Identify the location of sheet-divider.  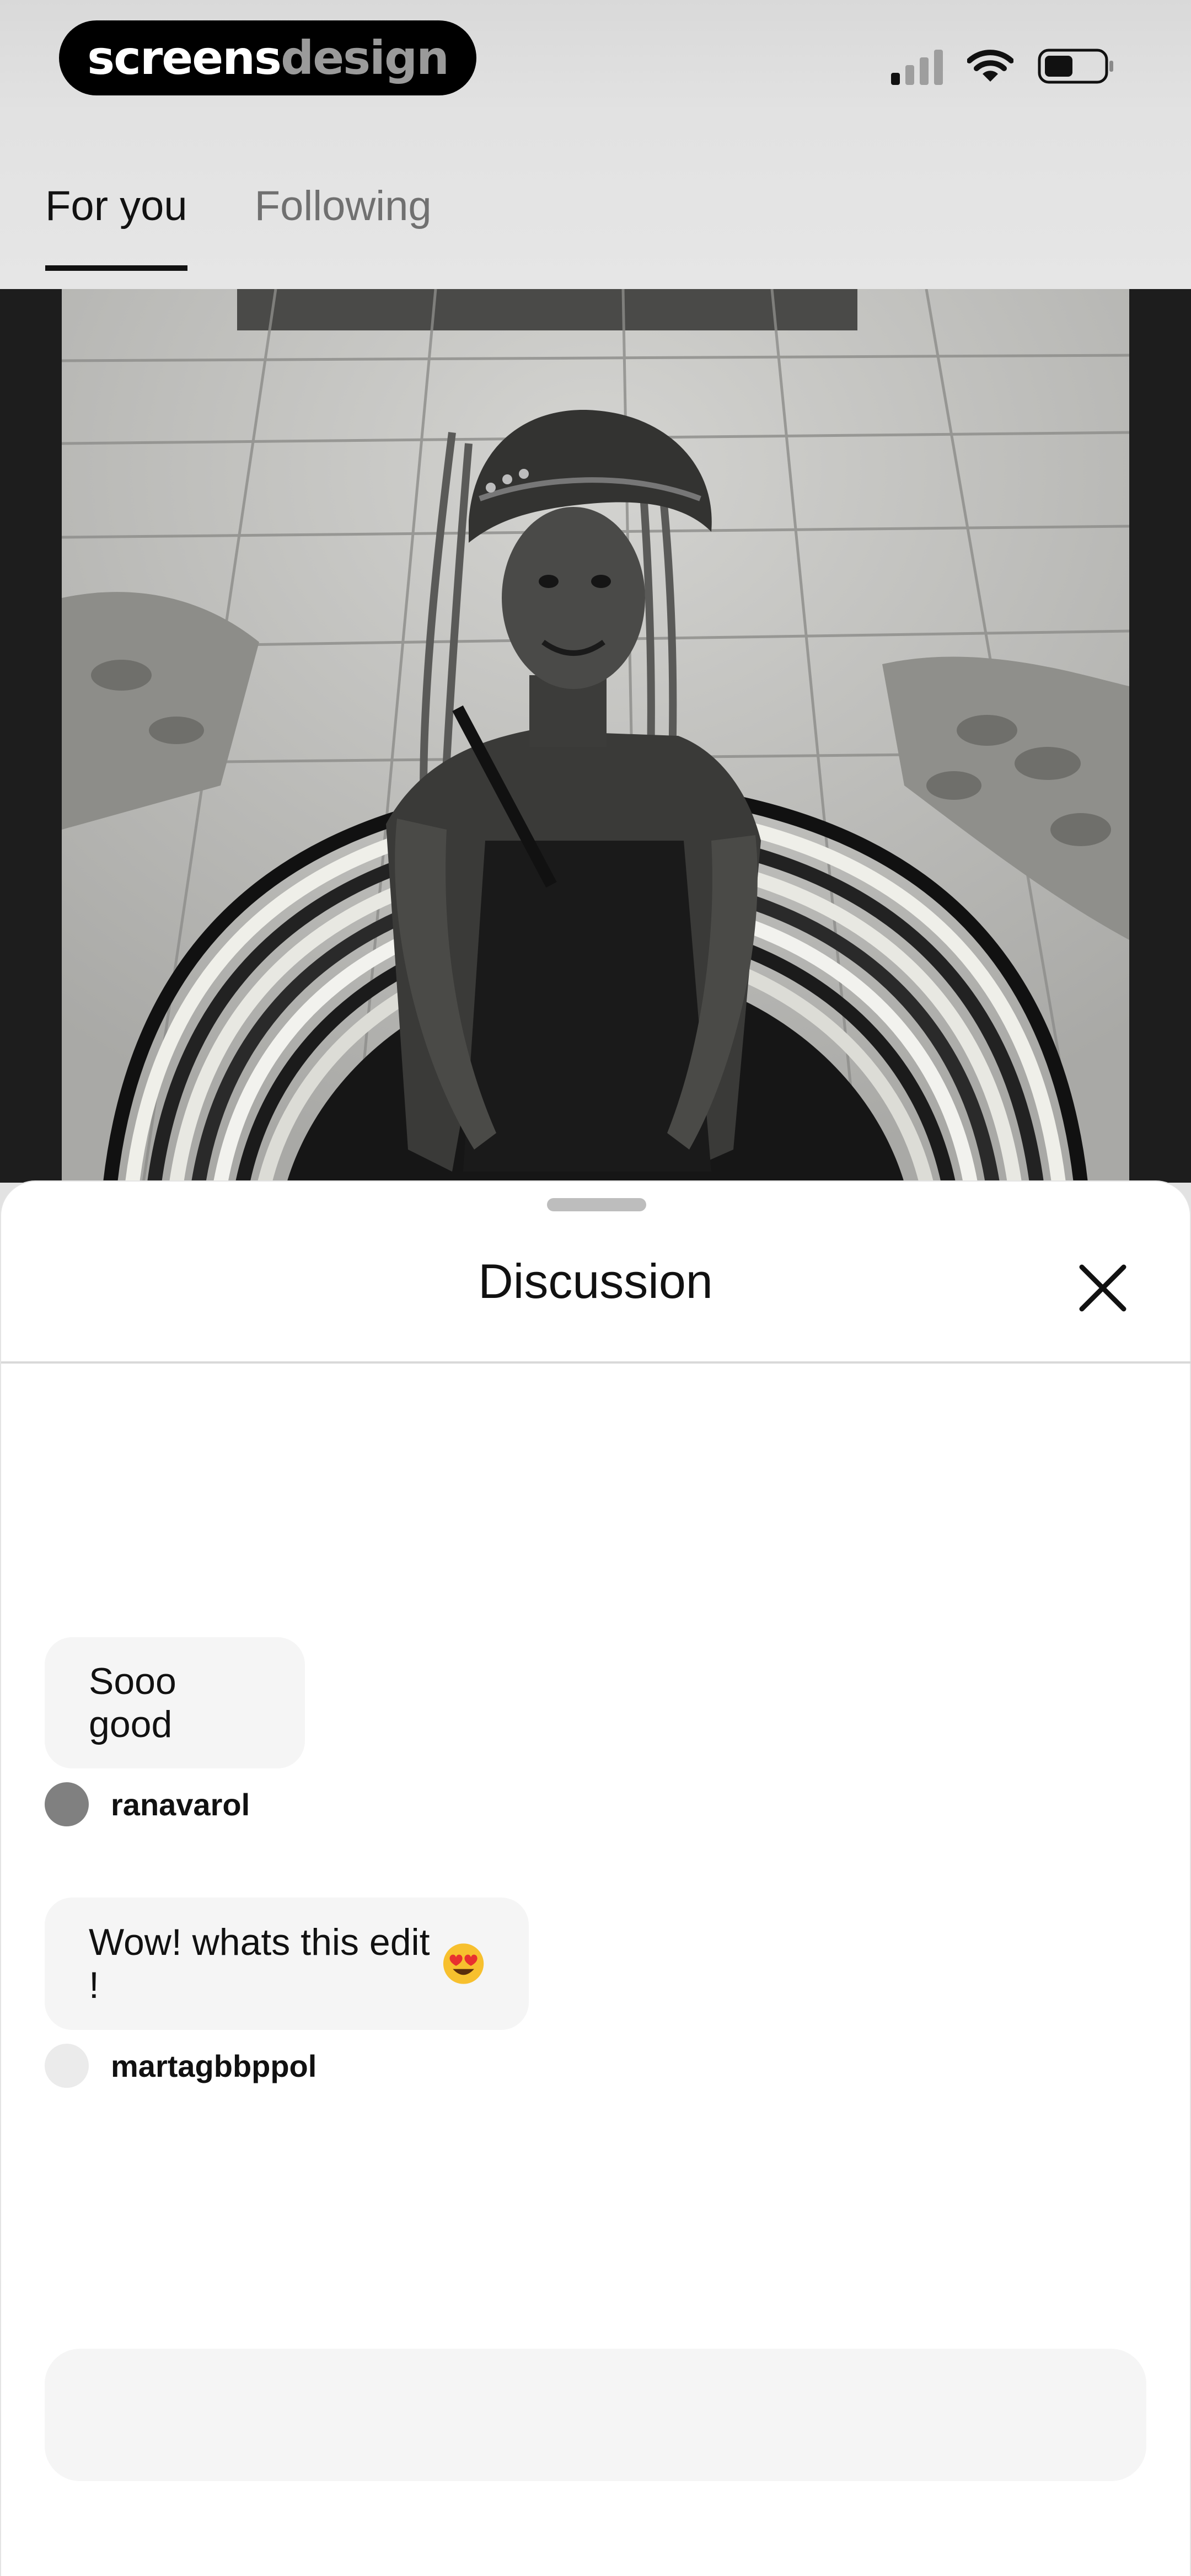
(596, 1362).